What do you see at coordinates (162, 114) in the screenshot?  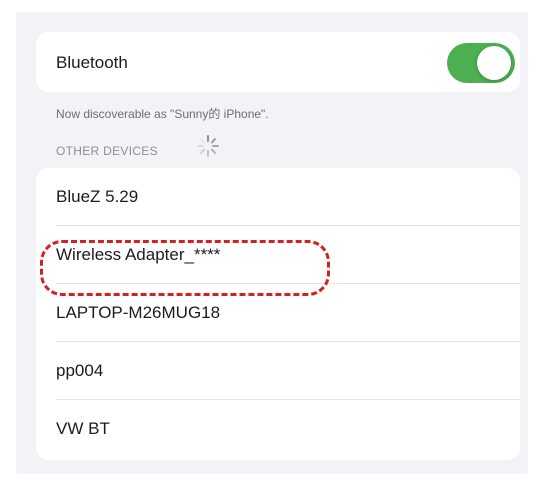 I see `discoverable-text: Now discoverable as "Sunny的 iPhone".` at bounding box center [162, 114].